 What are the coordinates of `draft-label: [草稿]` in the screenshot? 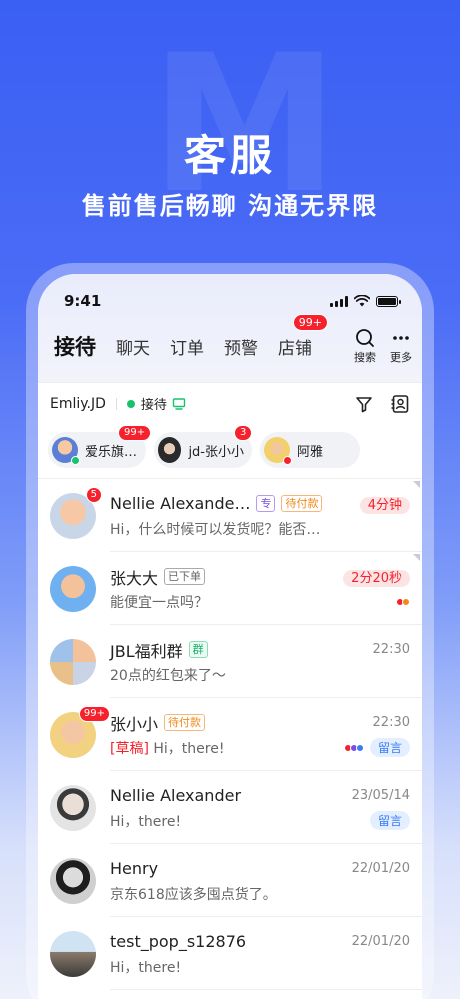 It's located at (129, 748).